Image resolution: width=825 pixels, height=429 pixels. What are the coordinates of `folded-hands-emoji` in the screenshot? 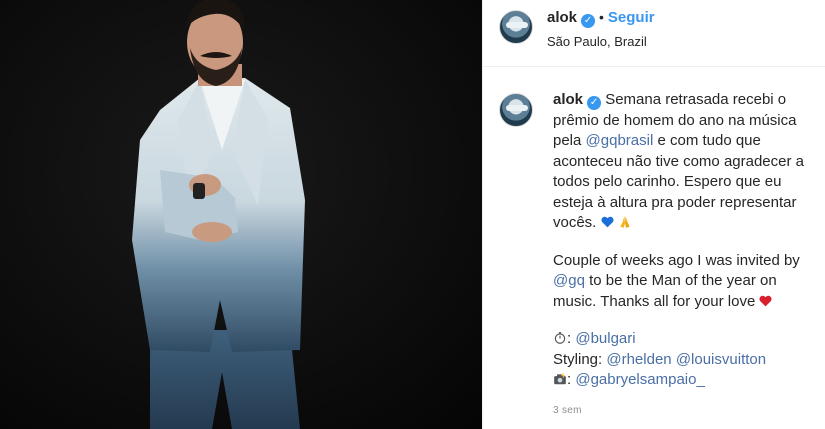 It's located at (625, 222).